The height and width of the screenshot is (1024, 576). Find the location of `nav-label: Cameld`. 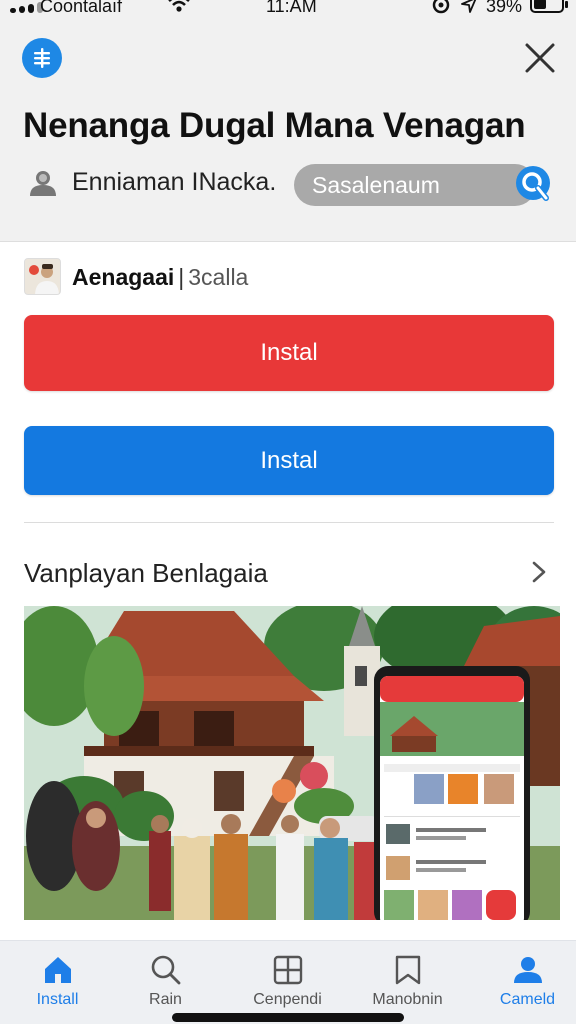

nav-label: Cameld is located at coordinates (527, 999).